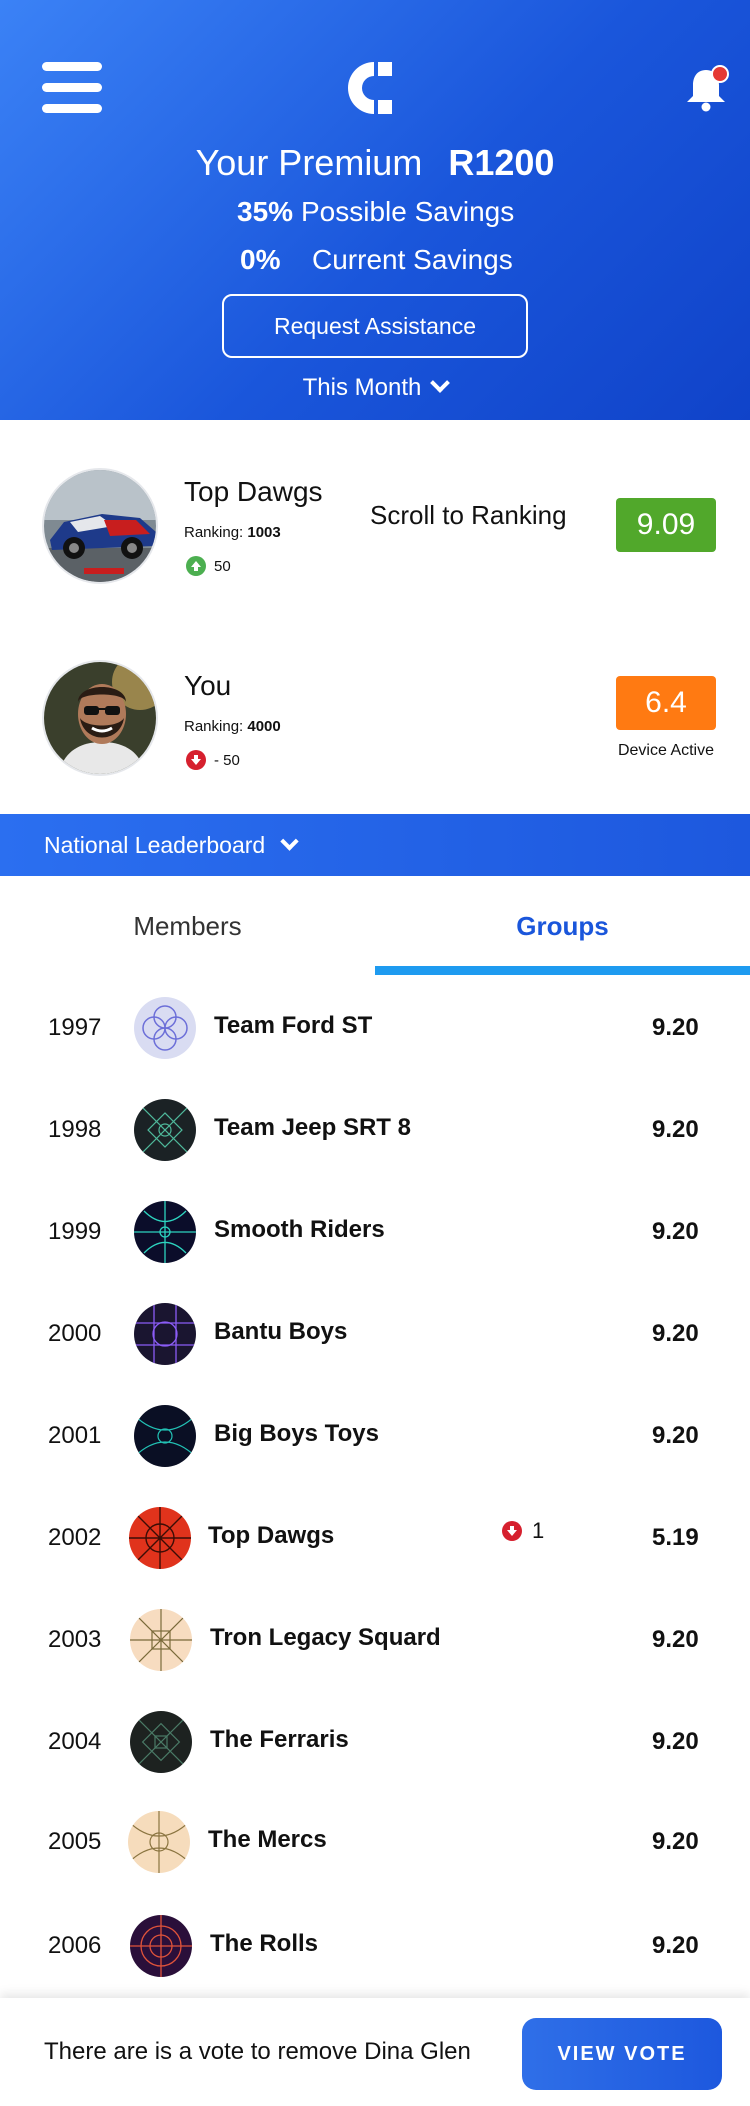 This screenshot has width=750, height=2106. What do you see at coordinates (155, 844) in the screenshot?
I see `leaderboard-label: National Leaderboard` at bounding box center [155, 844].